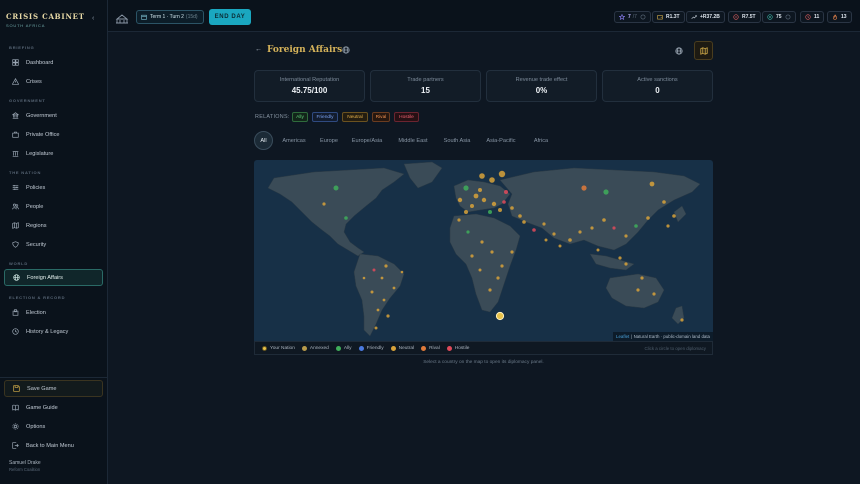 This screenshot has height=484, width=860. Describe the element at coordinates (53, 426) in the screenshot. I see `options-button: Options` at that location.